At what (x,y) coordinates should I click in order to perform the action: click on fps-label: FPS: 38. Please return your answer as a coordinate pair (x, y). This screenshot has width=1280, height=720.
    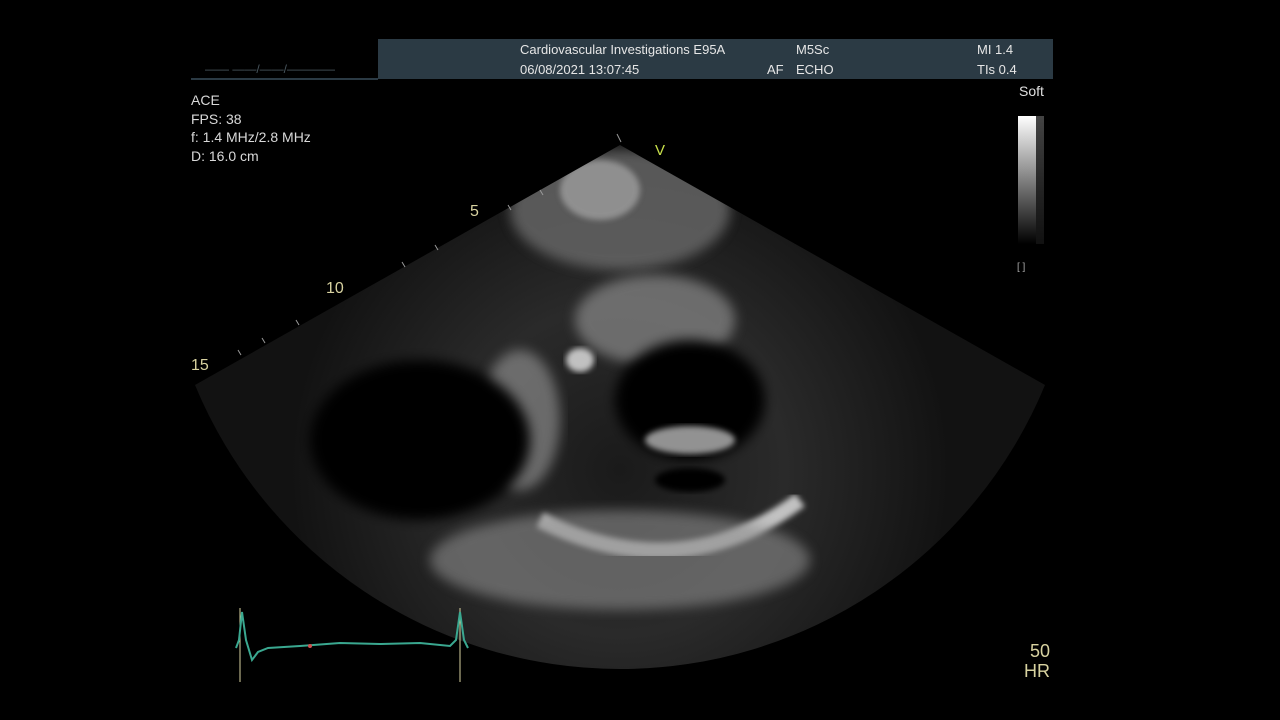
    Looking at the image, I should click on (216, 118).